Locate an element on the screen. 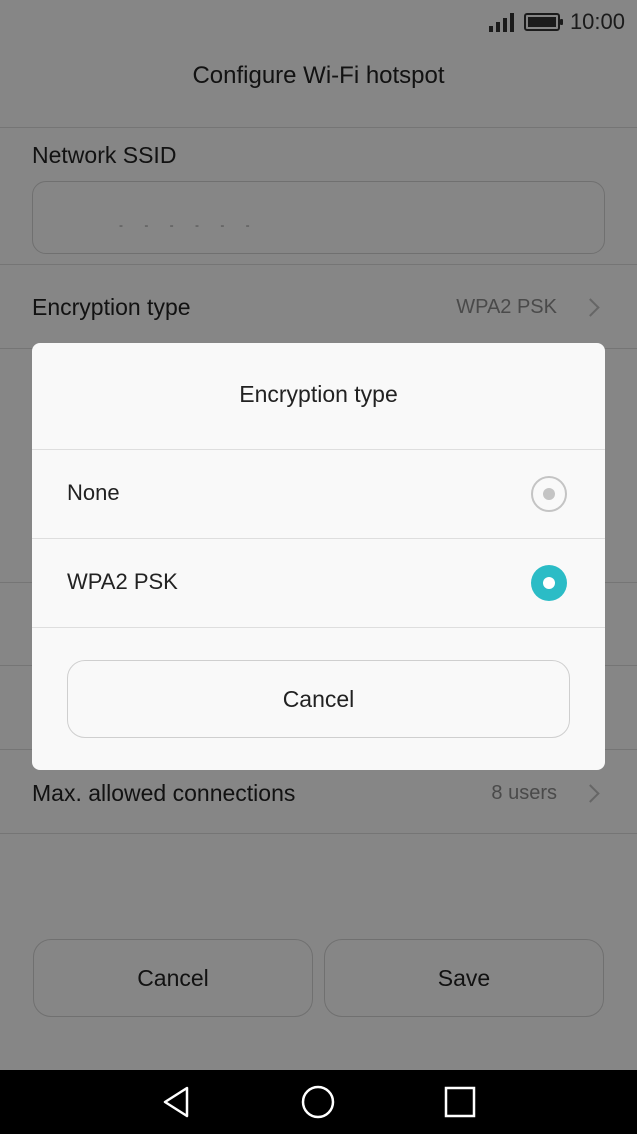  home-icon is located at coordinates (318, 1102).